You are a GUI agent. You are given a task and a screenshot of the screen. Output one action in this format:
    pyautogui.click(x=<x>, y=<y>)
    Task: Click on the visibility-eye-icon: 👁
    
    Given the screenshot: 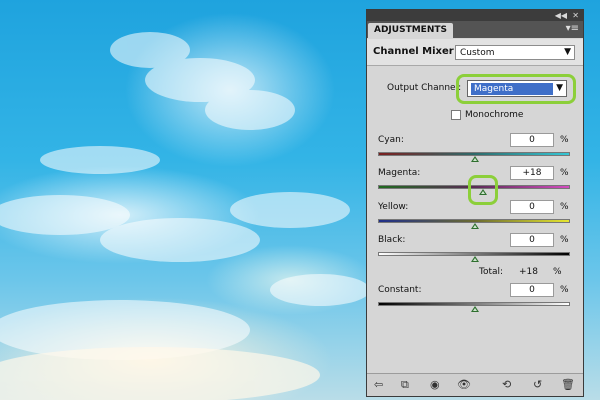 What is the action you would take?
    pyautogui.click(x=464, y=385)
    